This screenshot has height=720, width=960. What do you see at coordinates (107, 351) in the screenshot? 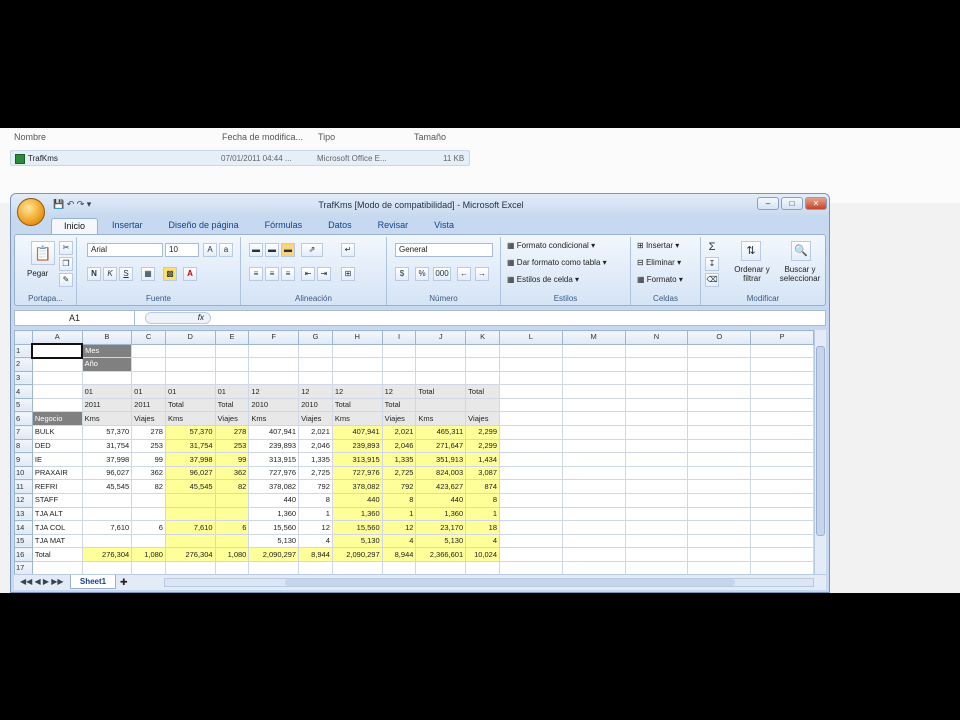
I see `cell: Mes` at bounding box center [107, 351].